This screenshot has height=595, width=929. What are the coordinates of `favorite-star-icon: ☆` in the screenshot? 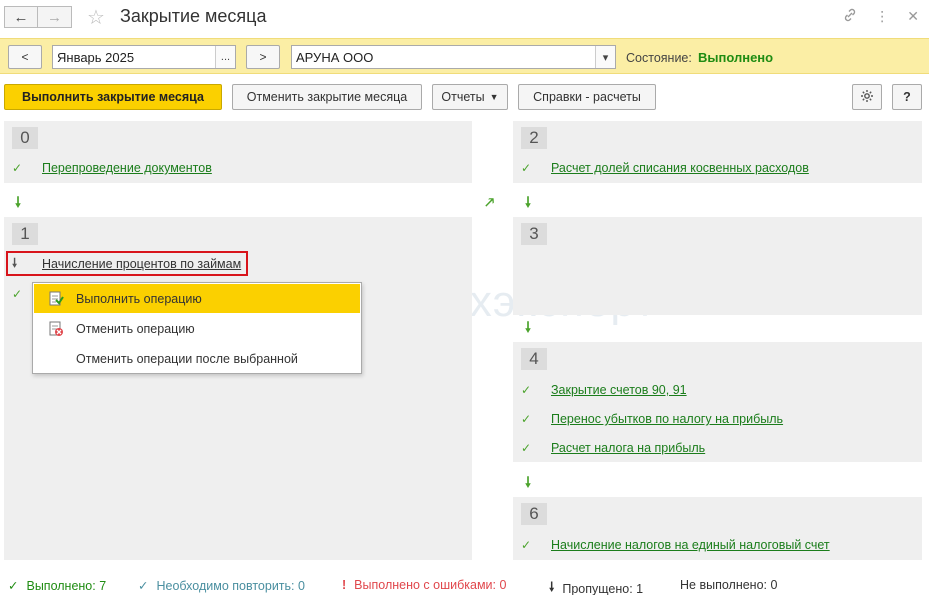 It's located at (96, 17).